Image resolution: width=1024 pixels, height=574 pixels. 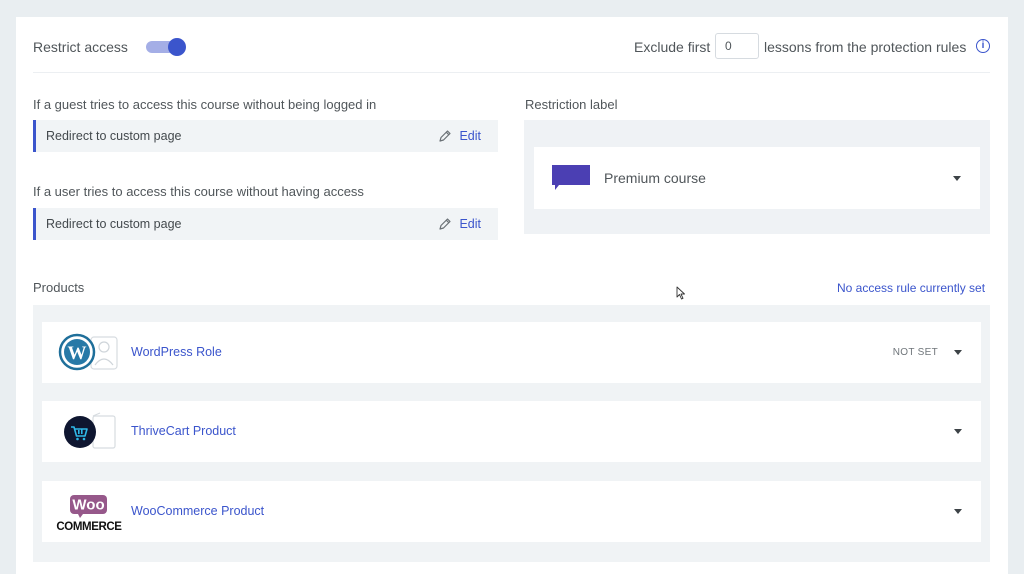 I want to click on user-rule-edit-button: Edit, so click(x=459, y=224).